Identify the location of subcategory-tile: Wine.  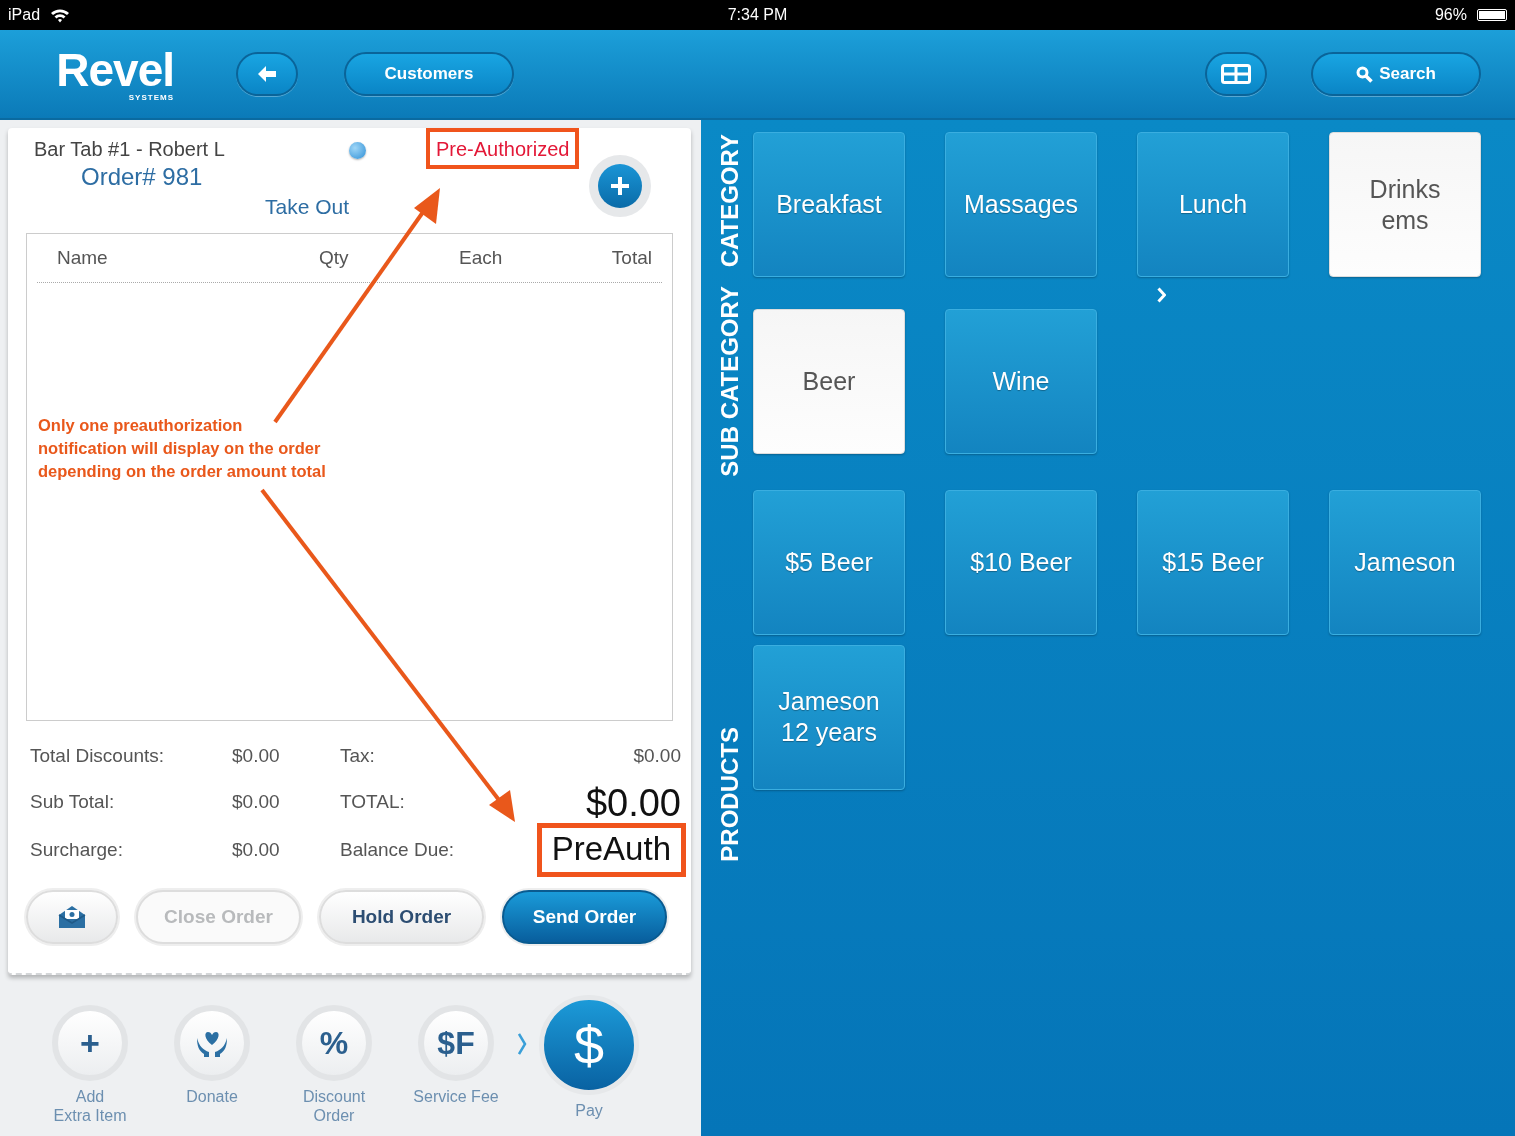
(1021, 381).